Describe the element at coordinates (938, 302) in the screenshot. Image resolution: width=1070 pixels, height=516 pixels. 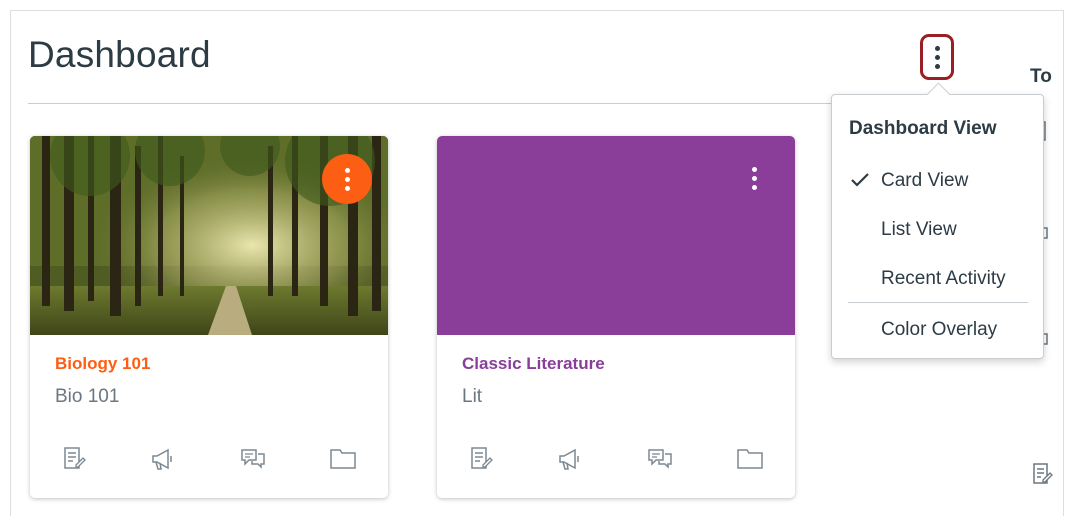
I see `menu-divider` at that location.